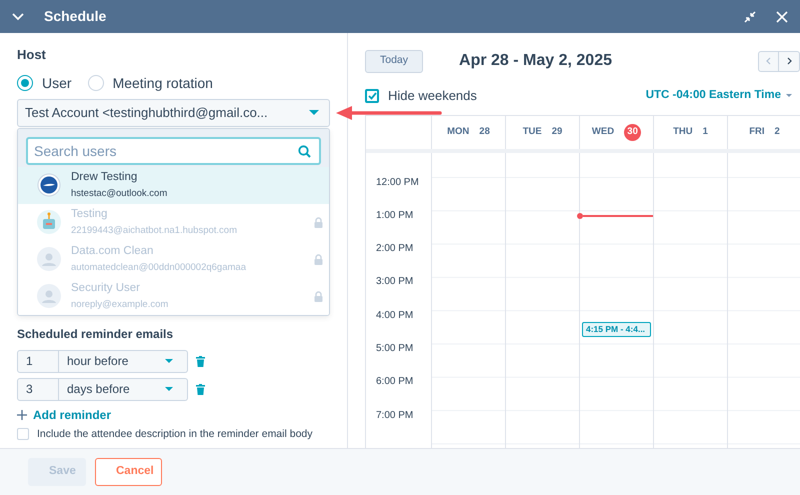 Image resolution: width=800 pixels, height=495 pixels. Describe the element at coordinates (394, 249) in the screenshot. I see `time-label: 2:00 PM` at that location.